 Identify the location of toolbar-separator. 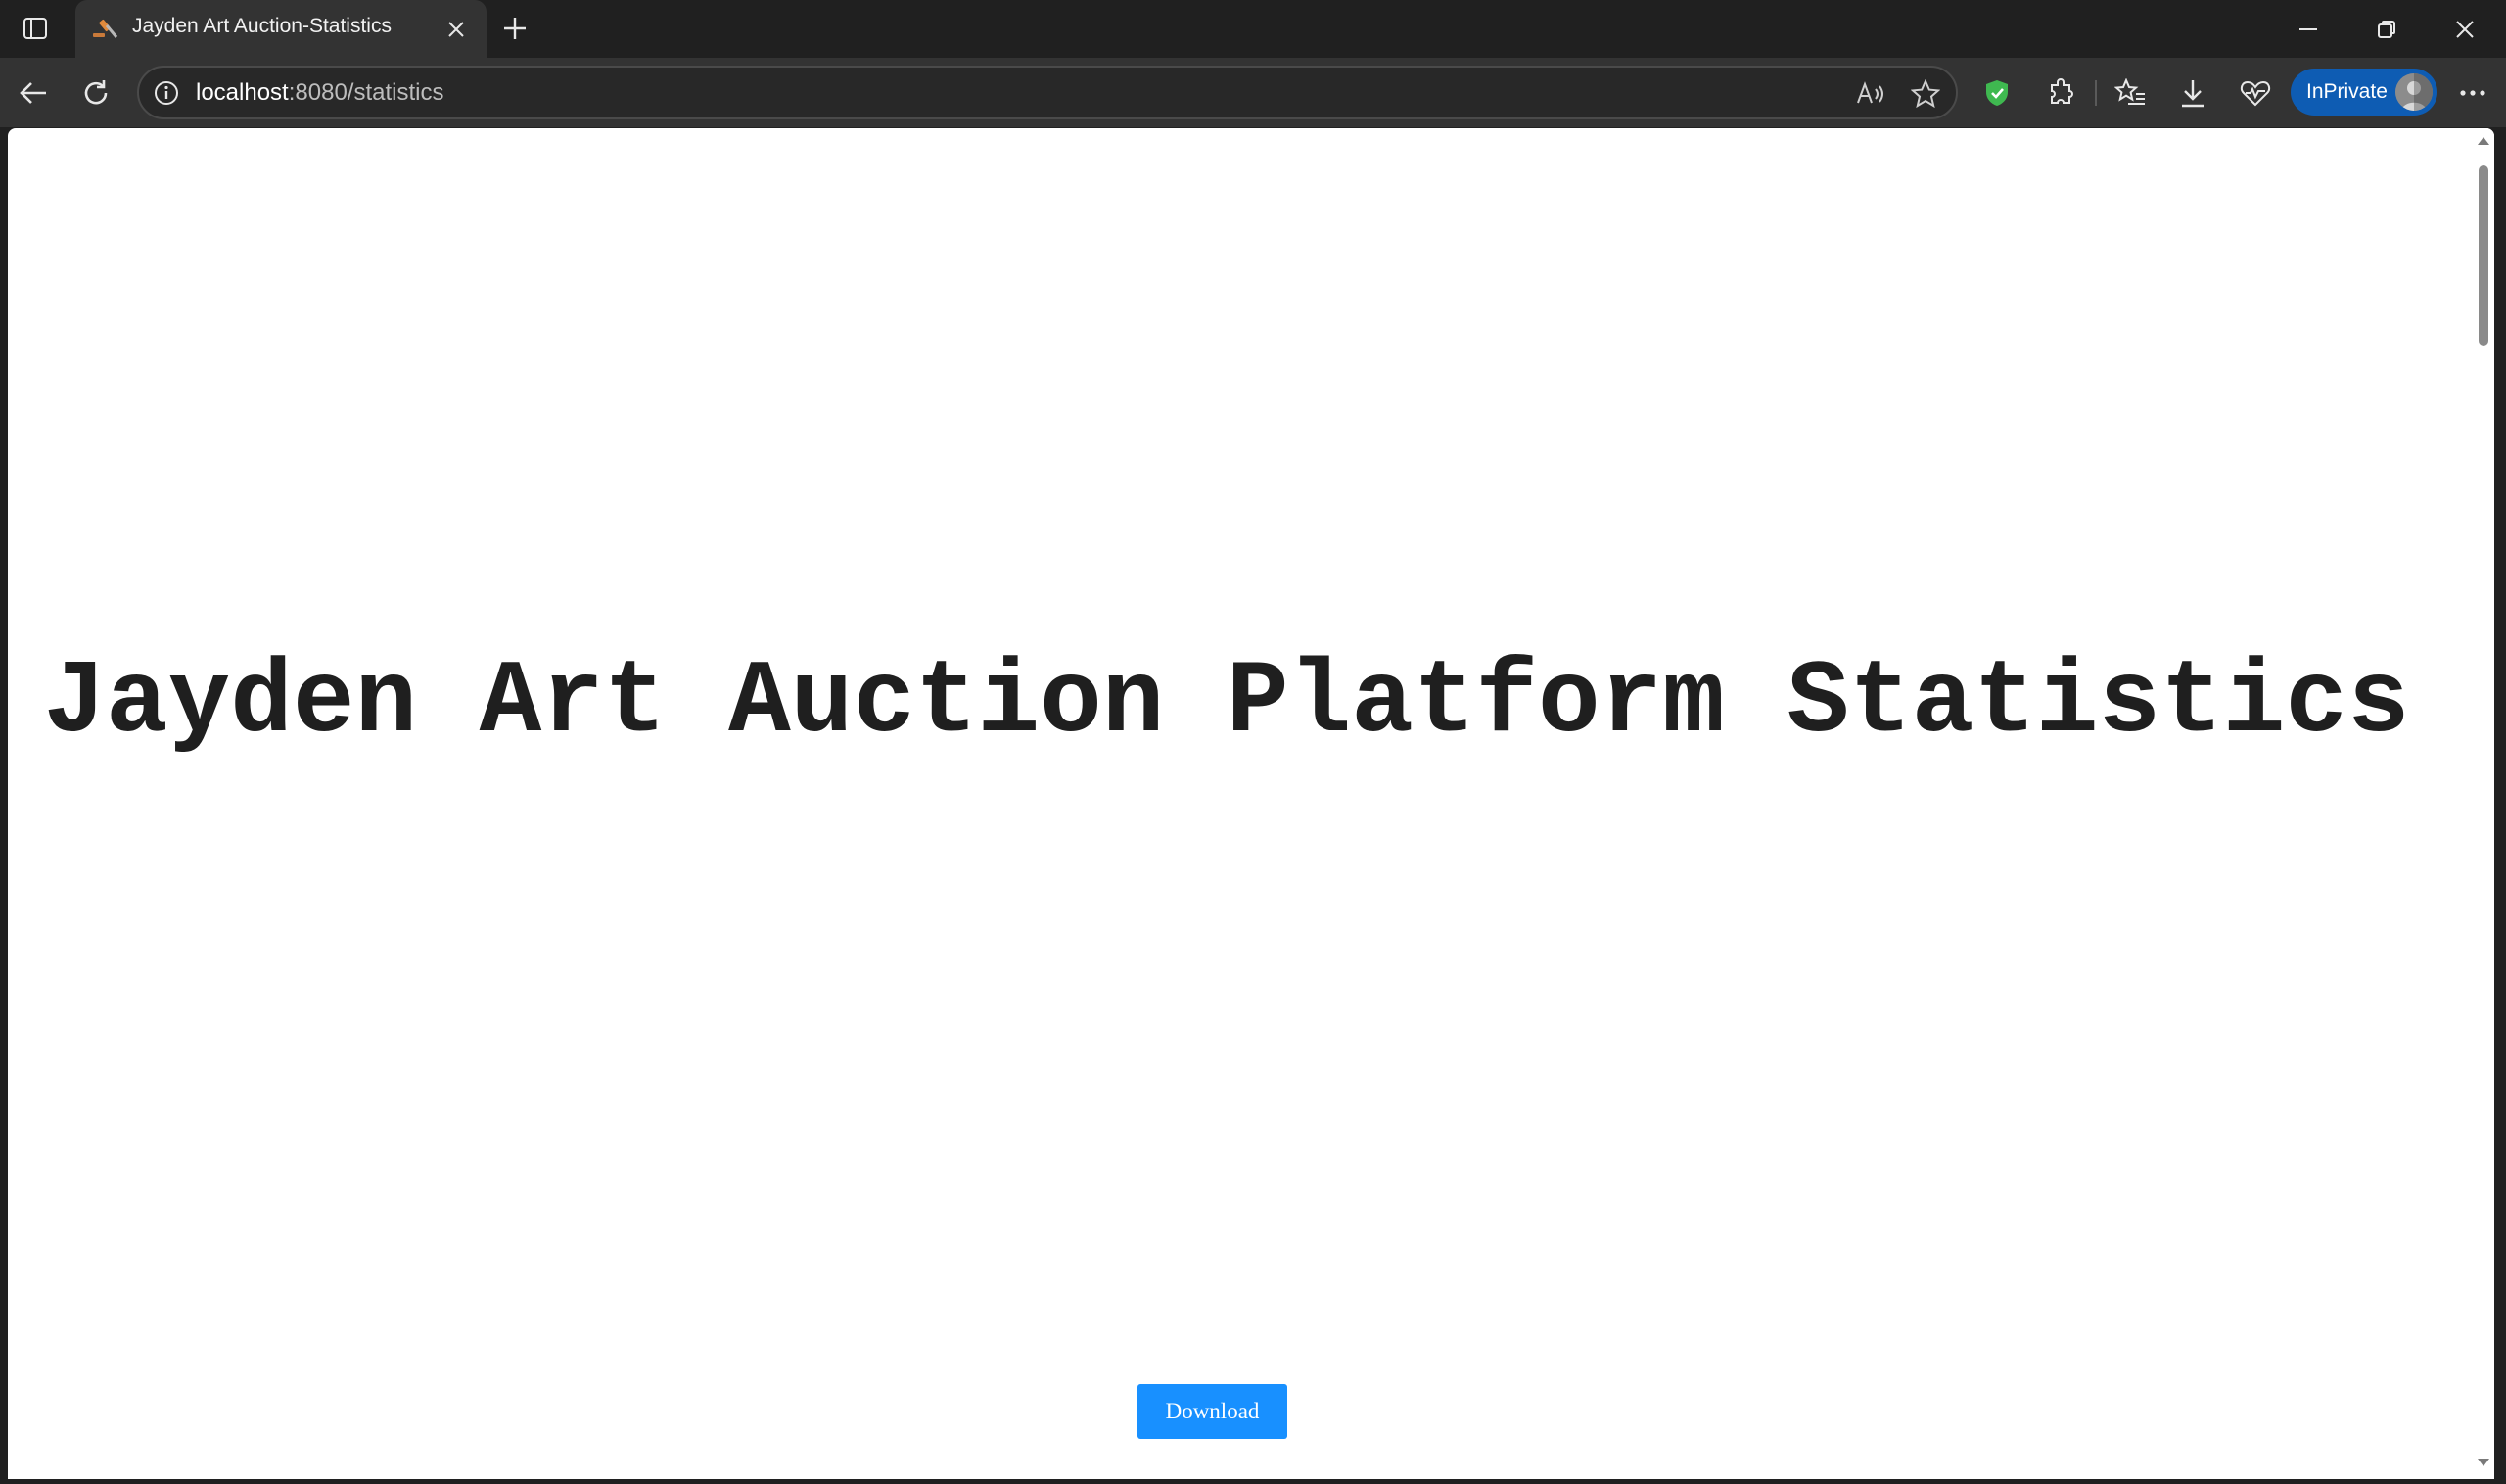
(2096, 93).